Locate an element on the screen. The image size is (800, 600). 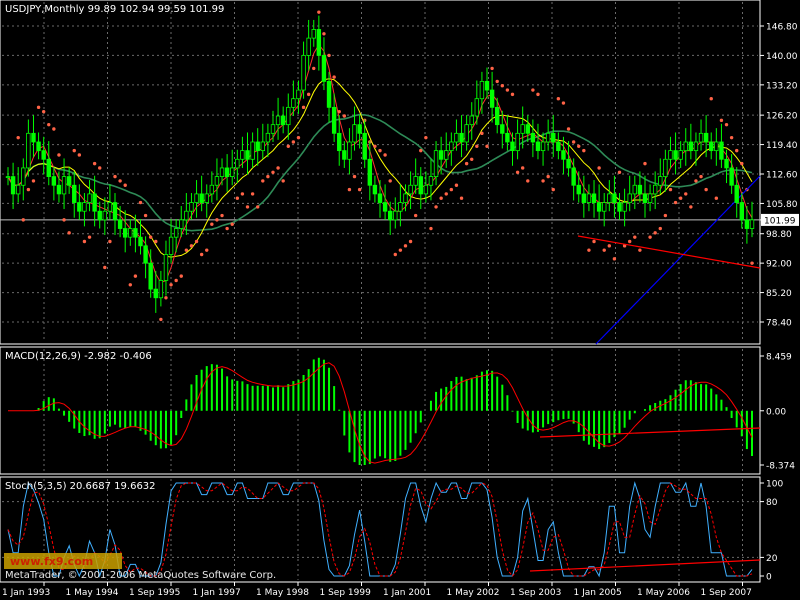
macd-tick-label: 0.00 is located at coordinates (776, 412).